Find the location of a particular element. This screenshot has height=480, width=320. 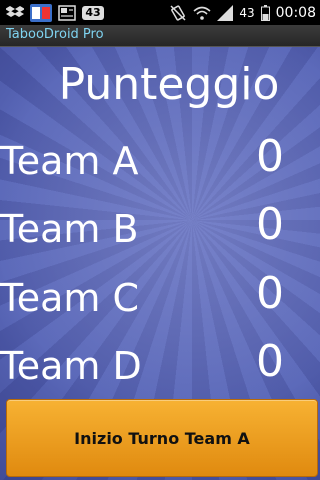

app-title: TabooDroid Pro is located at coordinates (55, 34).